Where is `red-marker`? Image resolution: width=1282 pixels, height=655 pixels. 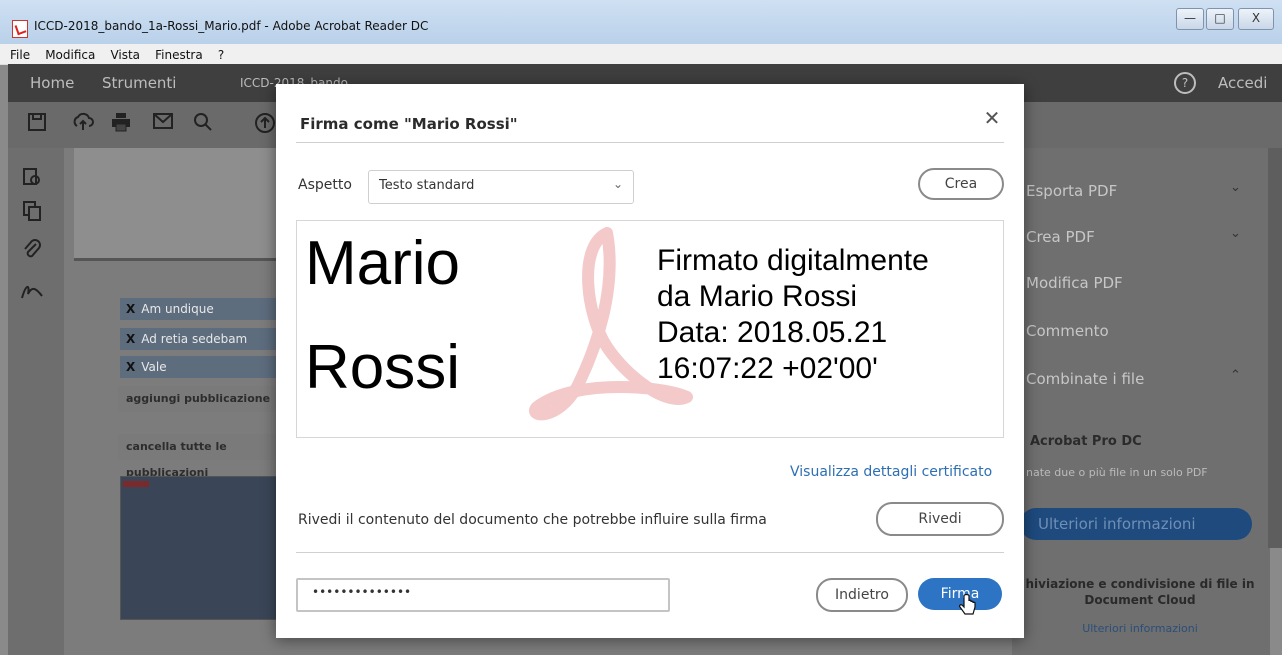
red-marker is located at coordinates (136, 484).